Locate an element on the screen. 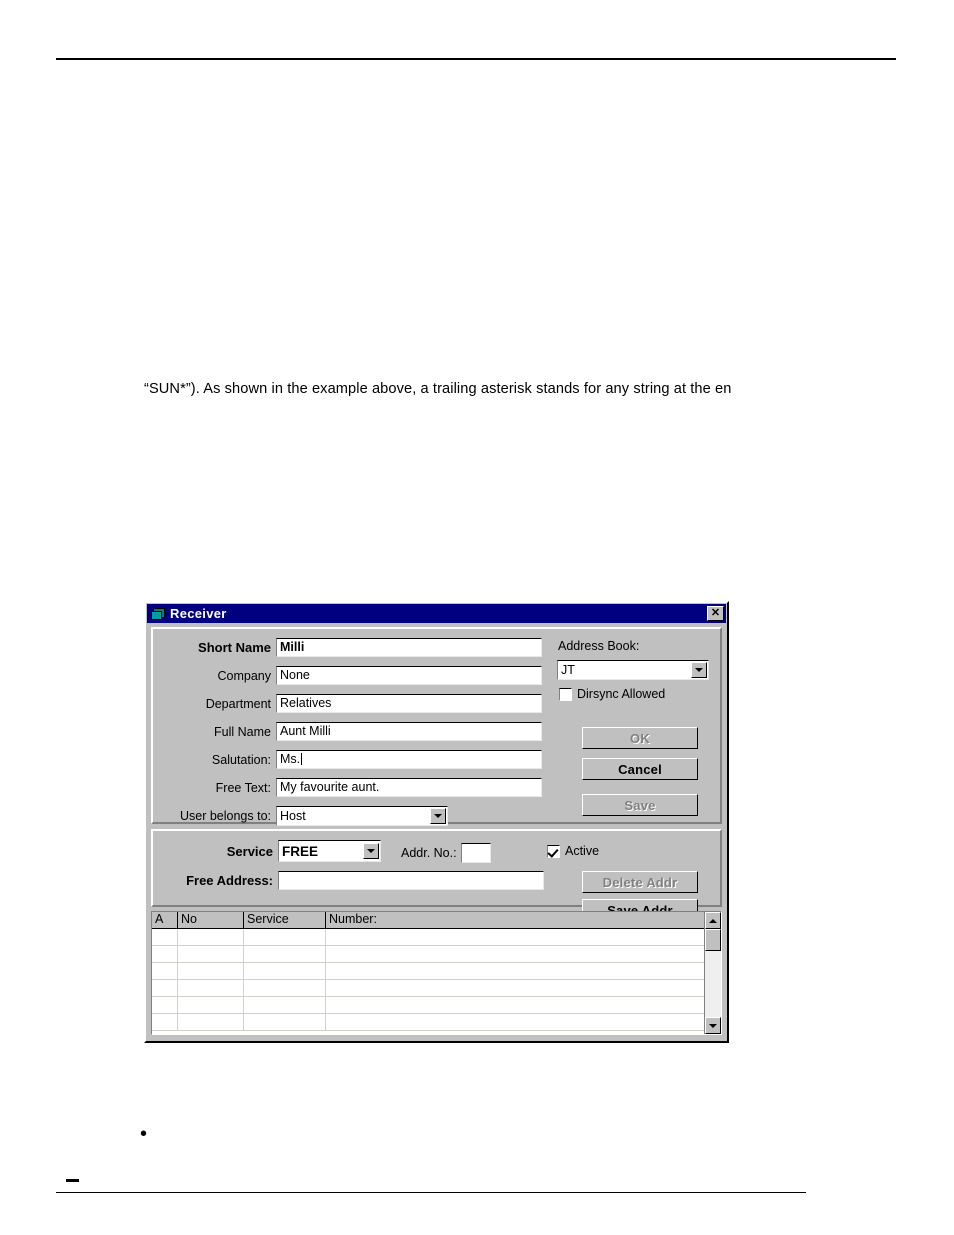 The image size is (954, 1235). grid-column-header-a: A is located at coordinates (165, 920).